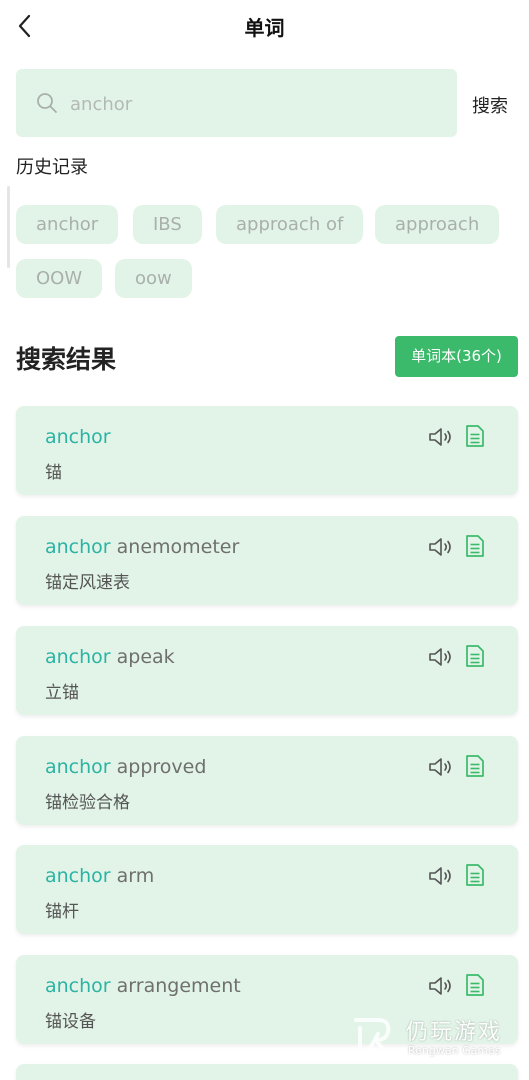 Image resolution: width=529 pixels, height=1080 pixels. Describe the element at coordinates (52, 167) in the screenshot. I see `history-title: 历史记录` at that location.